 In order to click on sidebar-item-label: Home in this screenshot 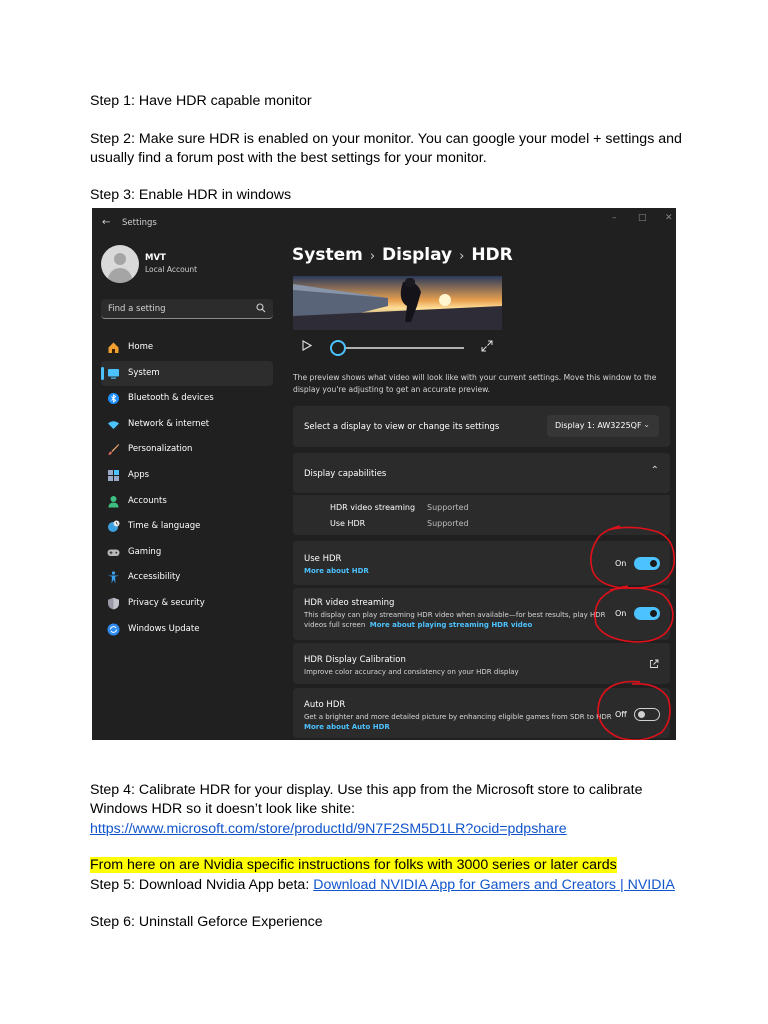, I will do `click(141, 347)`.